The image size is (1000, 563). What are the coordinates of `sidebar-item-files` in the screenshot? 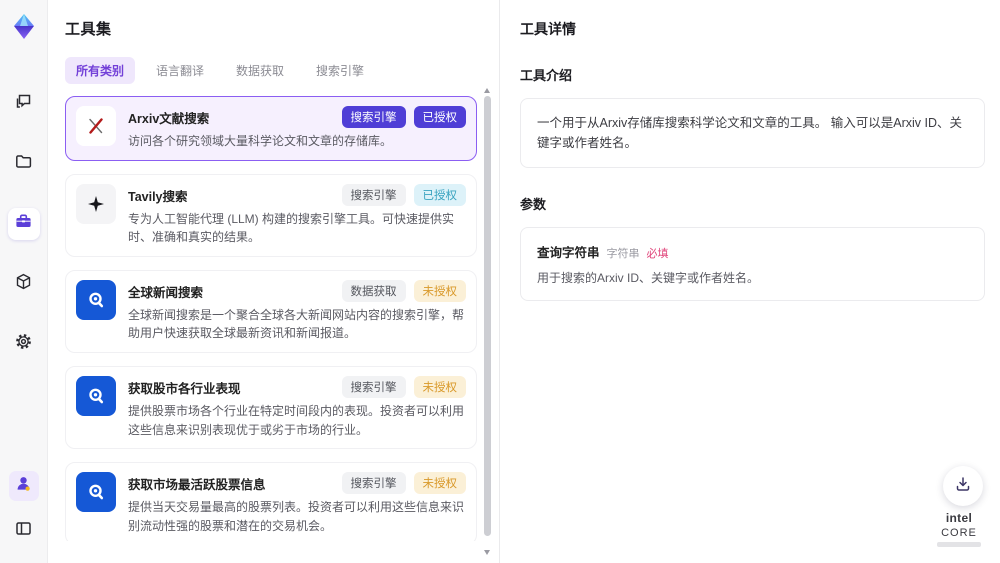 It's located at (24, 164).